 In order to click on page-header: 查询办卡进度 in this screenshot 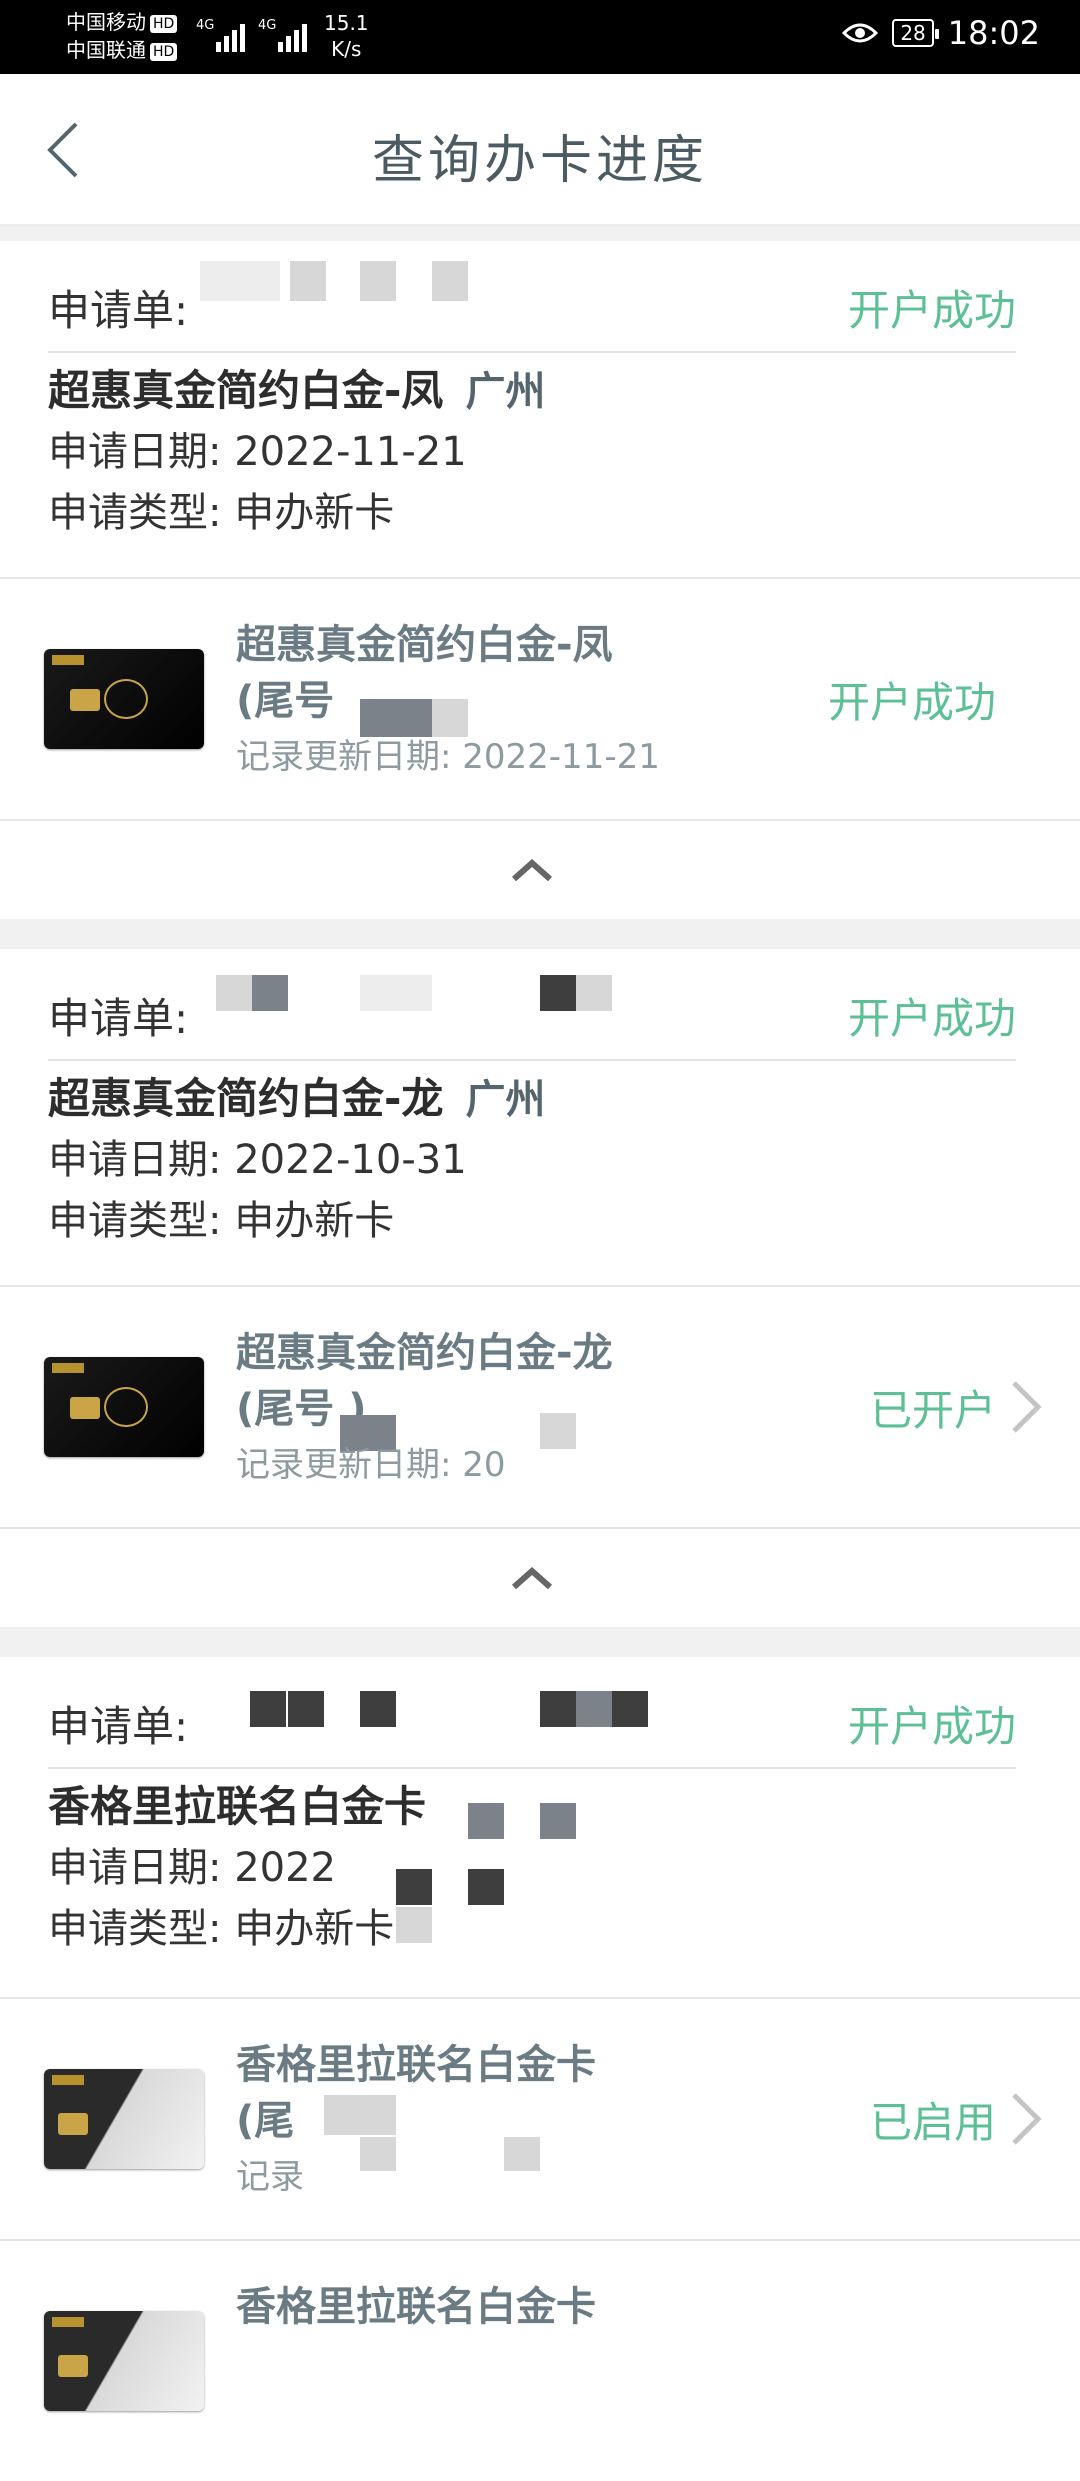, I will do `click(540, 150)`.